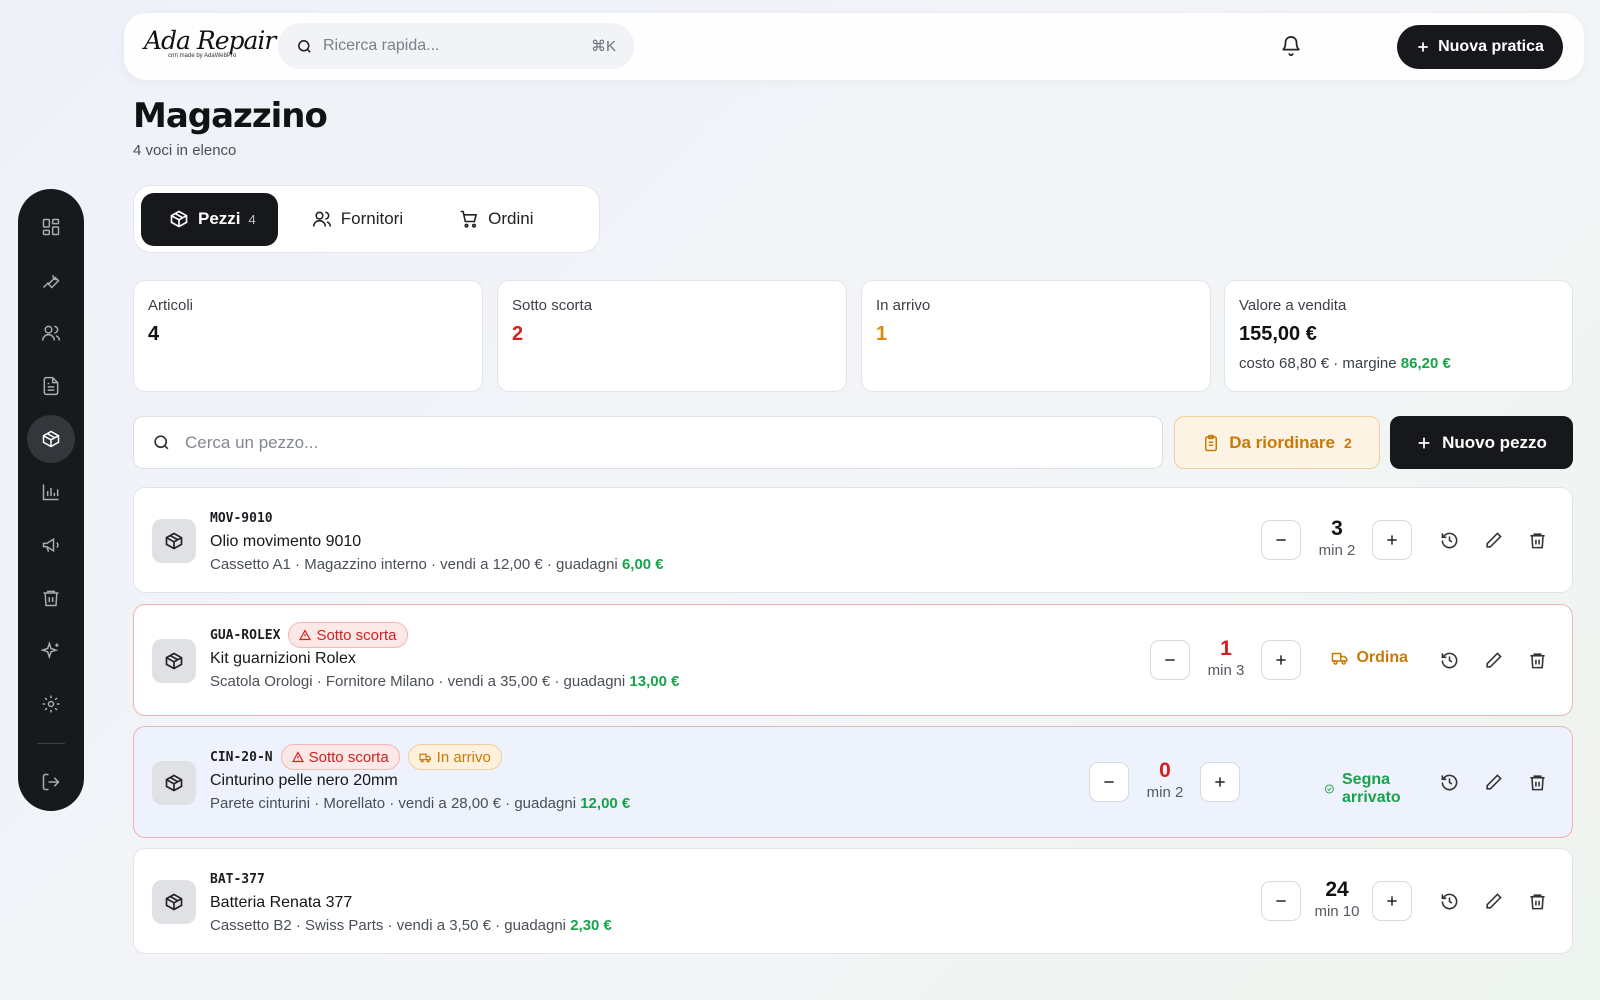  What do you see at coordinates (903, 305) in the screenshot?
I see `stat-label: In arrivo` at bounding box center [903, 305].